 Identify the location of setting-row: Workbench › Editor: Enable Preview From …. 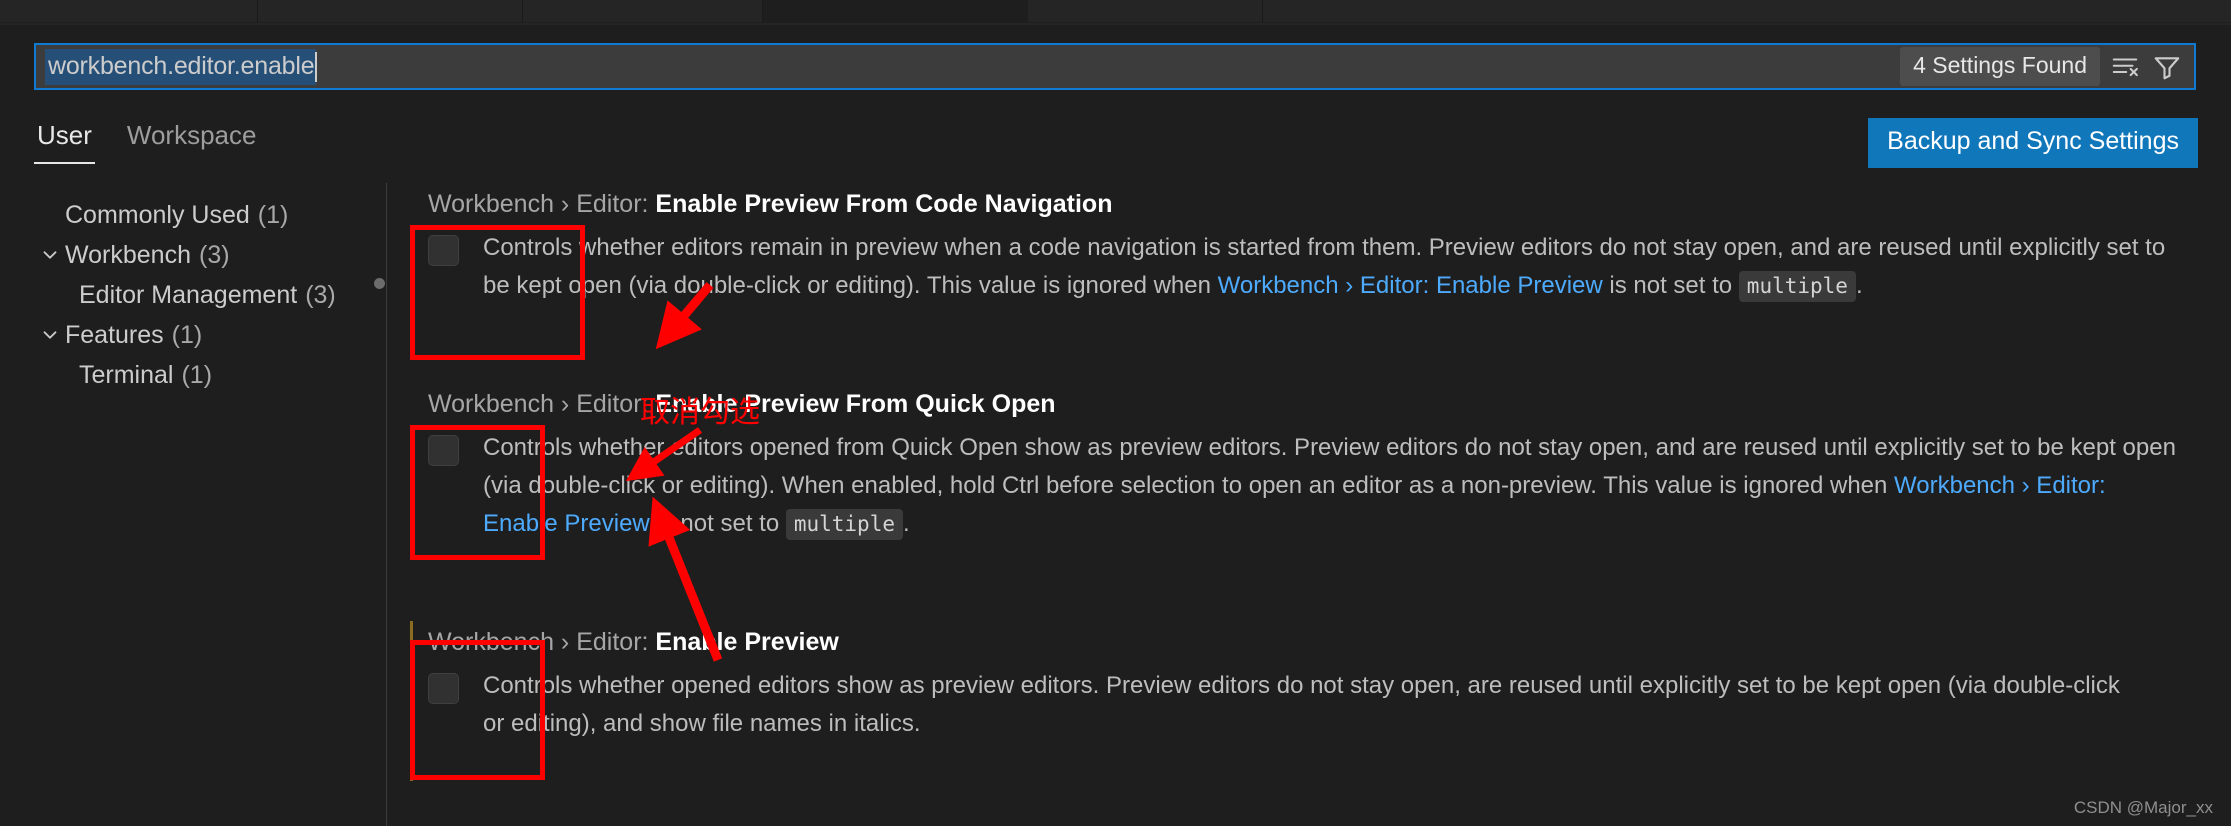
(1305, 249).